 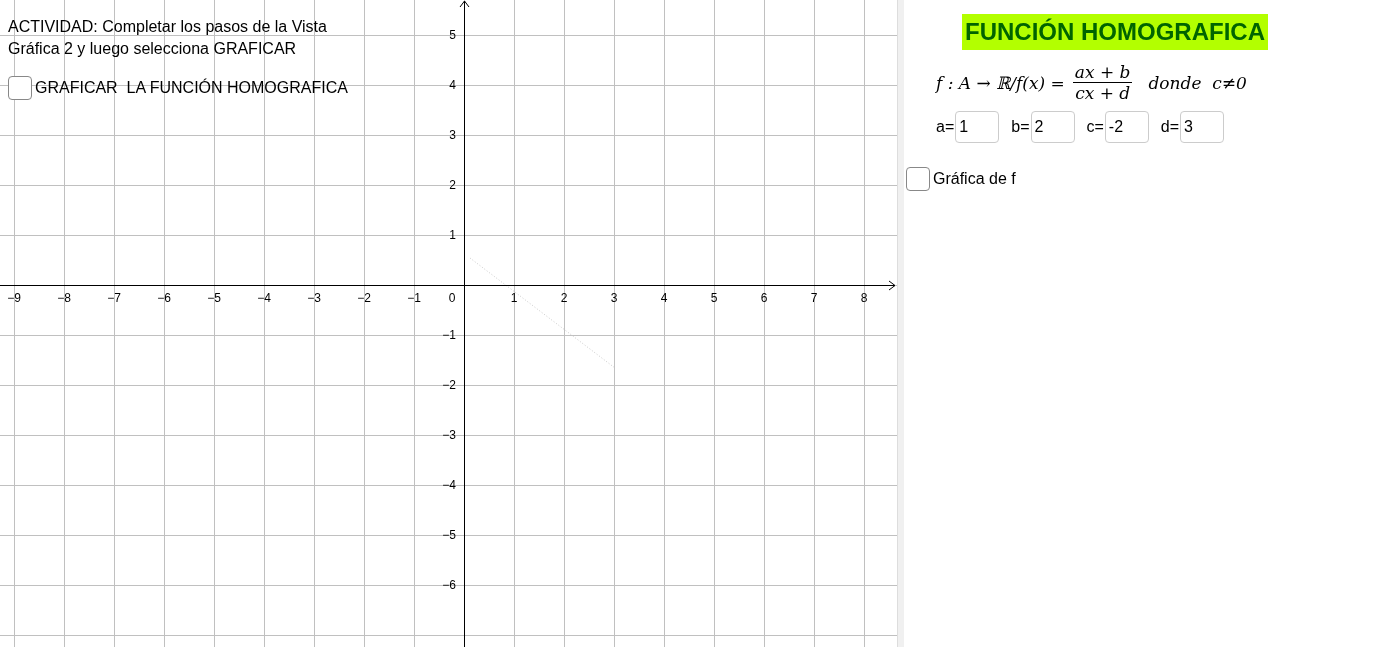 What do you see at coordinates (153, 49) in the screenshot?
I see `instruction-text: Gráfica 2 y luego selecciona GRAFICAR` at bounding box center [153, 49].